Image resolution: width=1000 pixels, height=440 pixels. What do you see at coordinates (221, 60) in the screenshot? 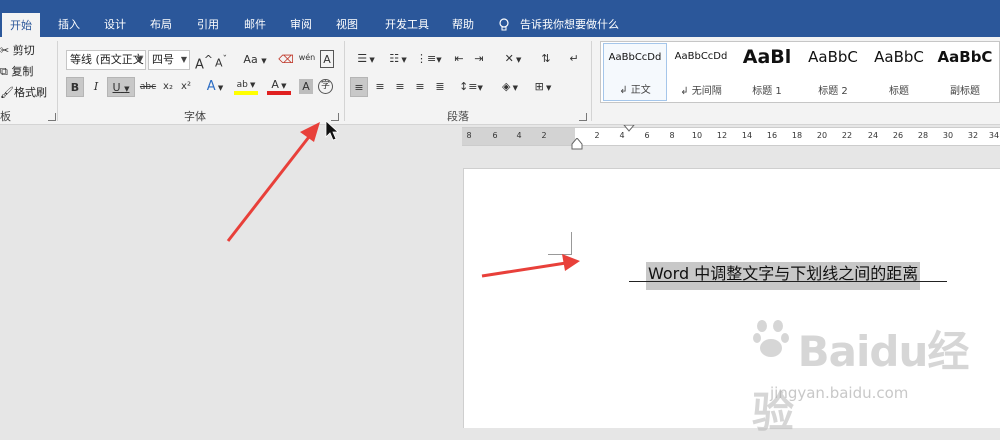
I see `shrink-font-button: Aˇ` at bounding box center [221, 60].